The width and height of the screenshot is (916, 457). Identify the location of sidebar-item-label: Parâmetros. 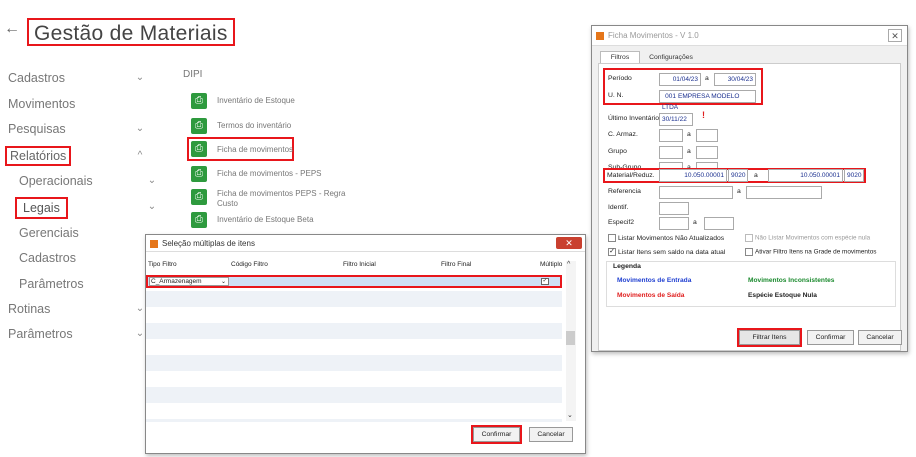
(51, 284).